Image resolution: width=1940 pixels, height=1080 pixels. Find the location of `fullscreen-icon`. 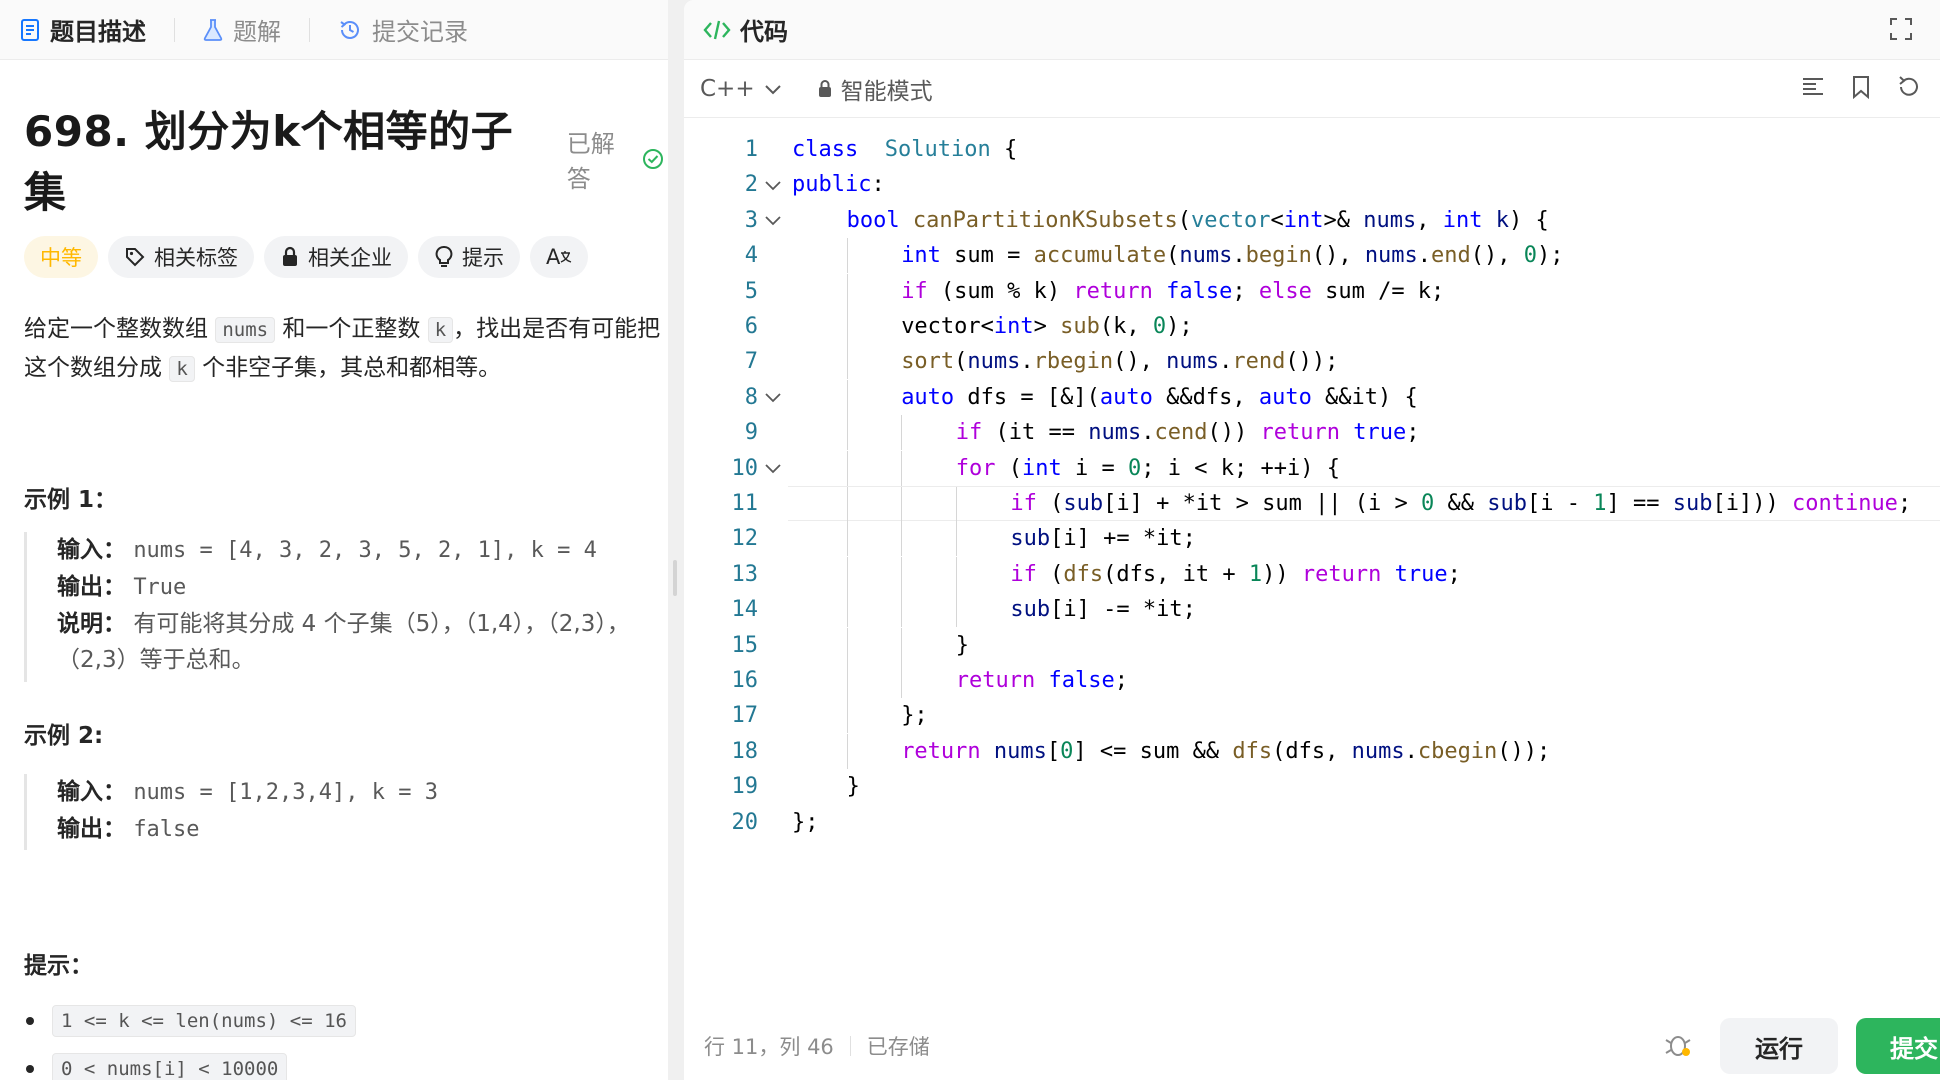

fullscreen-icon is located at coordinates (1901, 29).